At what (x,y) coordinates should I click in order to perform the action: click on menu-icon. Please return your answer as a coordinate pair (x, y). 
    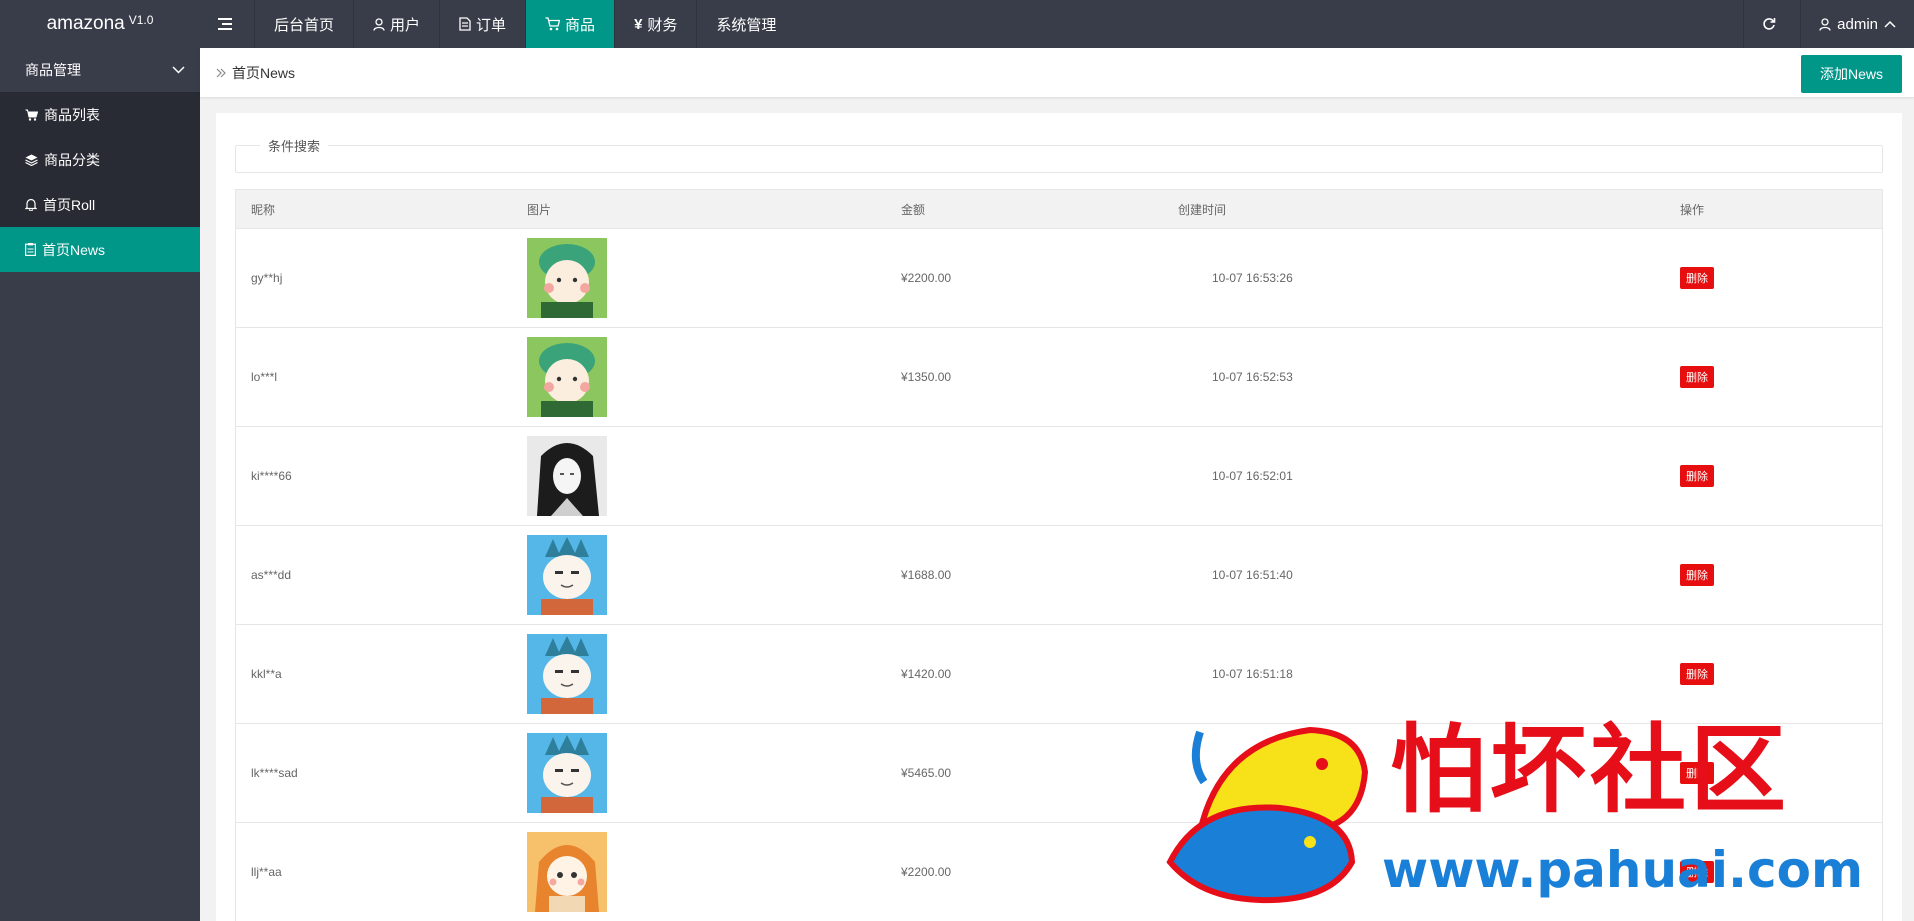
    Looking at the image, I should click on (224, 24).